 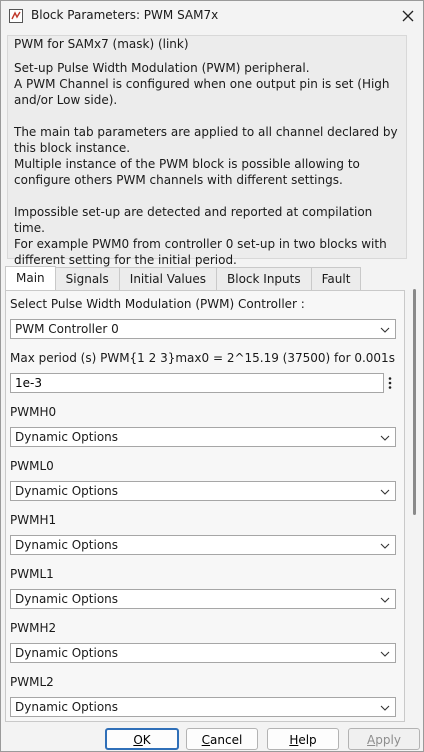 I want to click on pwmh1-label: PWMH1, so click(x=33, y=520).